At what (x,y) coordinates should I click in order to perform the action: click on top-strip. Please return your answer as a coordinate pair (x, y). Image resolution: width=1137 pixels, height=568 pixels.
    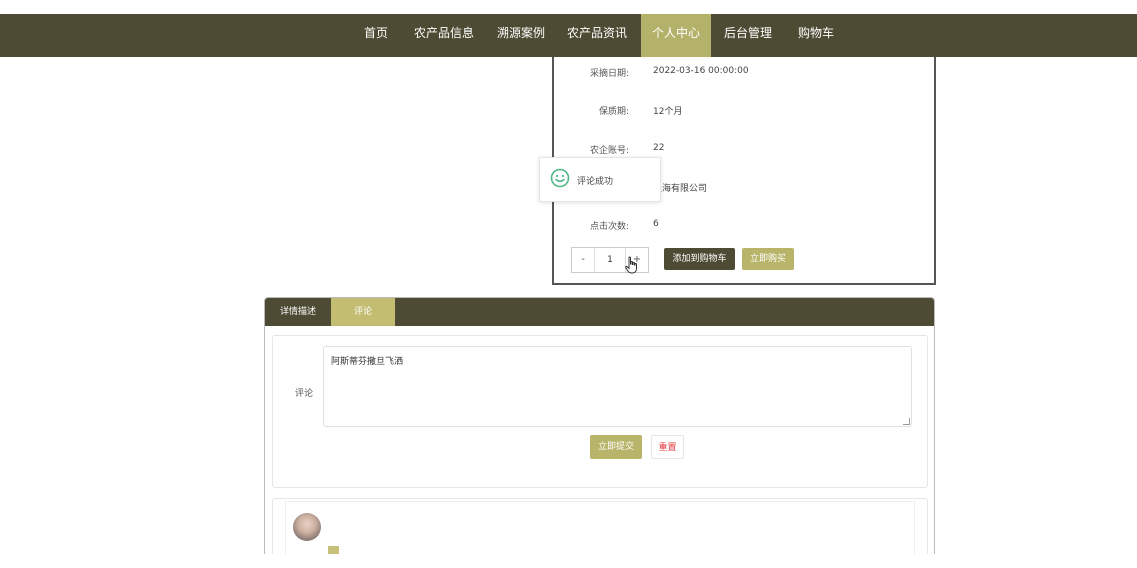
    Looking at the image, I should click on (568, 7).